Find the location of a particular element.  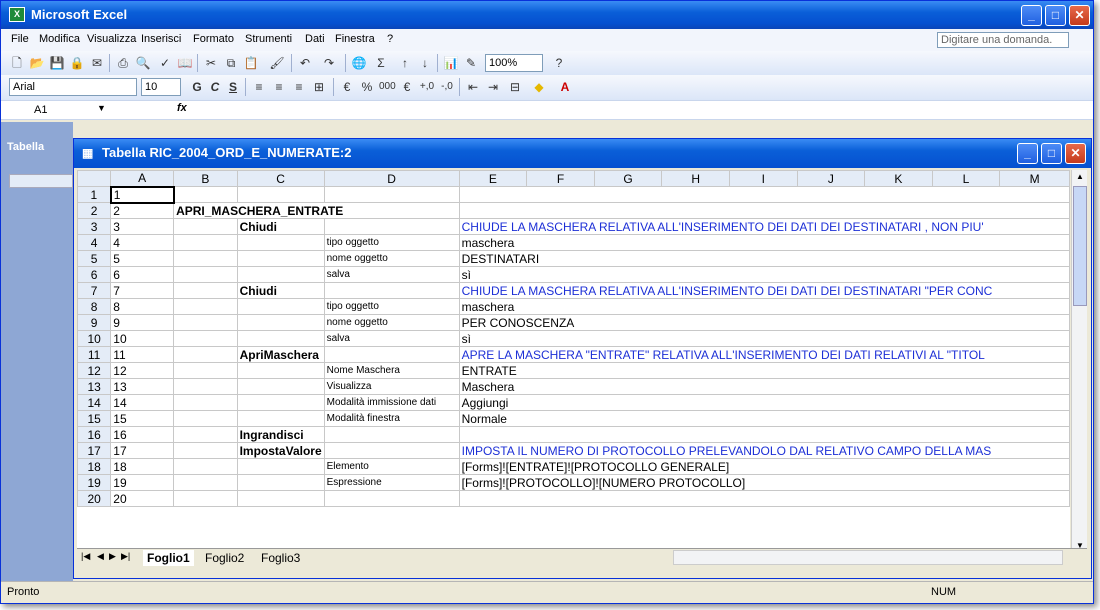

tab-prev-icon: ◀ is located at coordinates (100, 556).